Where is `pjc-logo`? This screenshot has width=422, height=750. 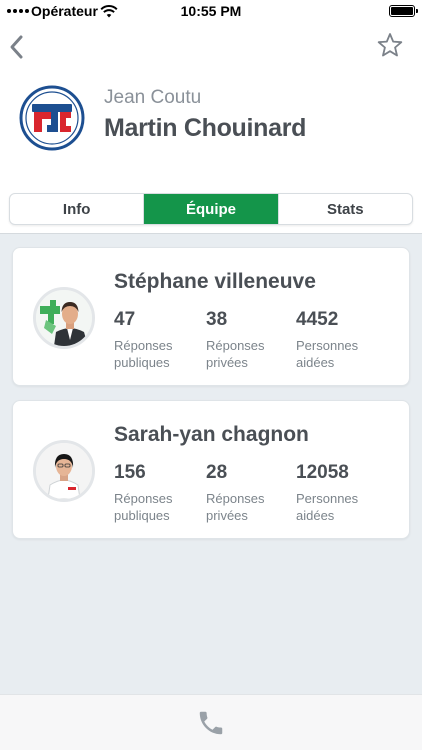
pjc-logo is located at coordinates (52, 118).